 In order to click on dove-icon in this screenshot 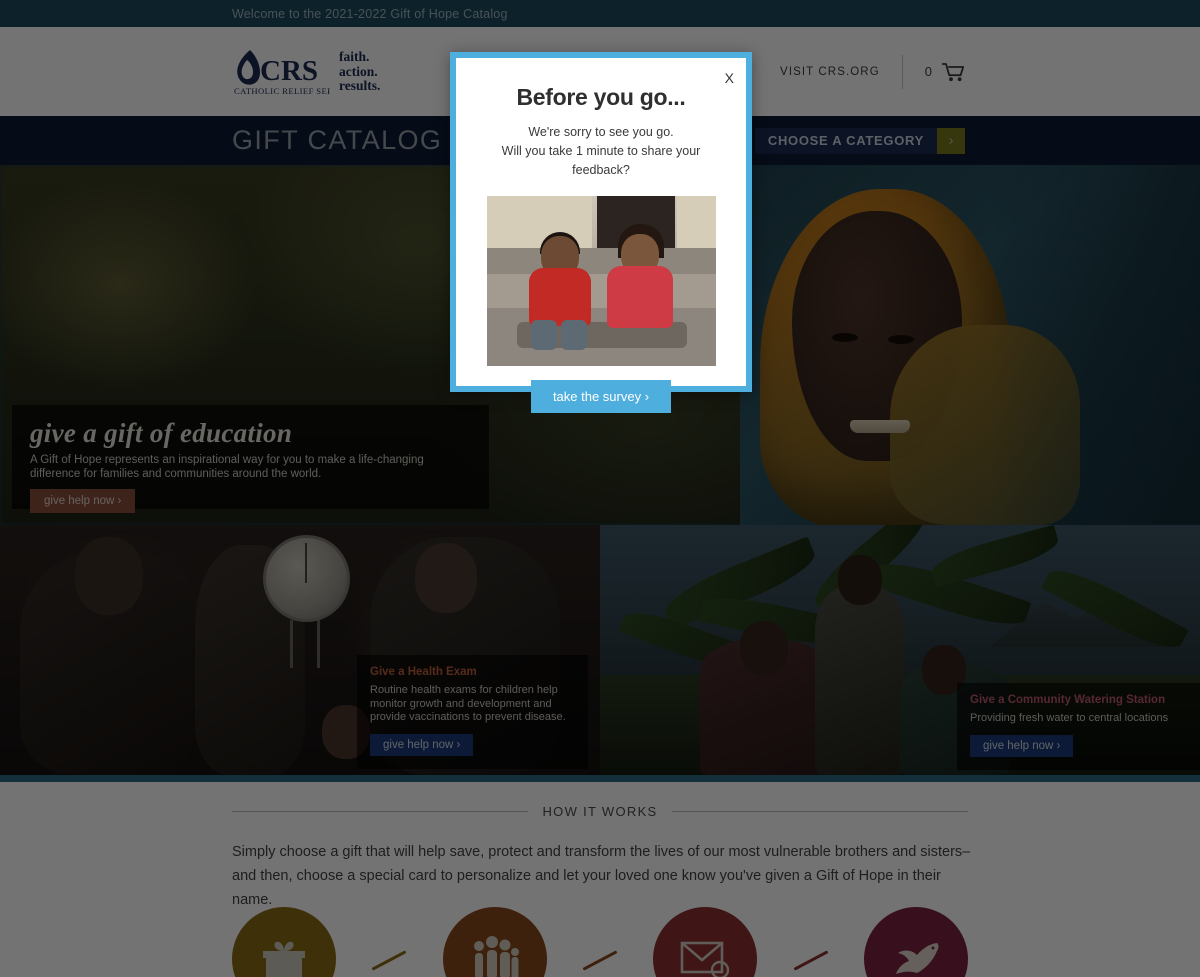, I will do `click(917, 958)`.